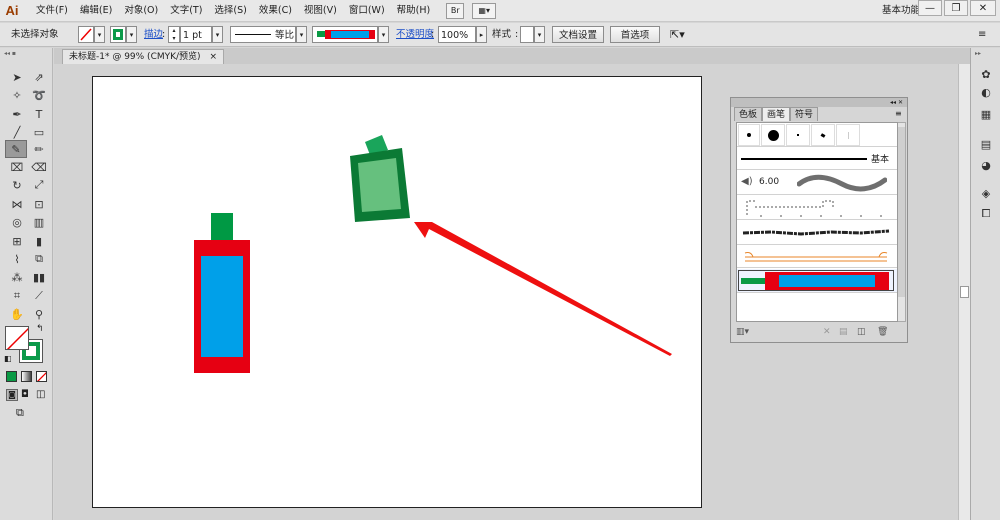 The height and width of the screenshot is (520, 1000). Describe the element at coordinates (17, 204) in the screenshot. I see `width-tool-icon: ⋈` at that location.